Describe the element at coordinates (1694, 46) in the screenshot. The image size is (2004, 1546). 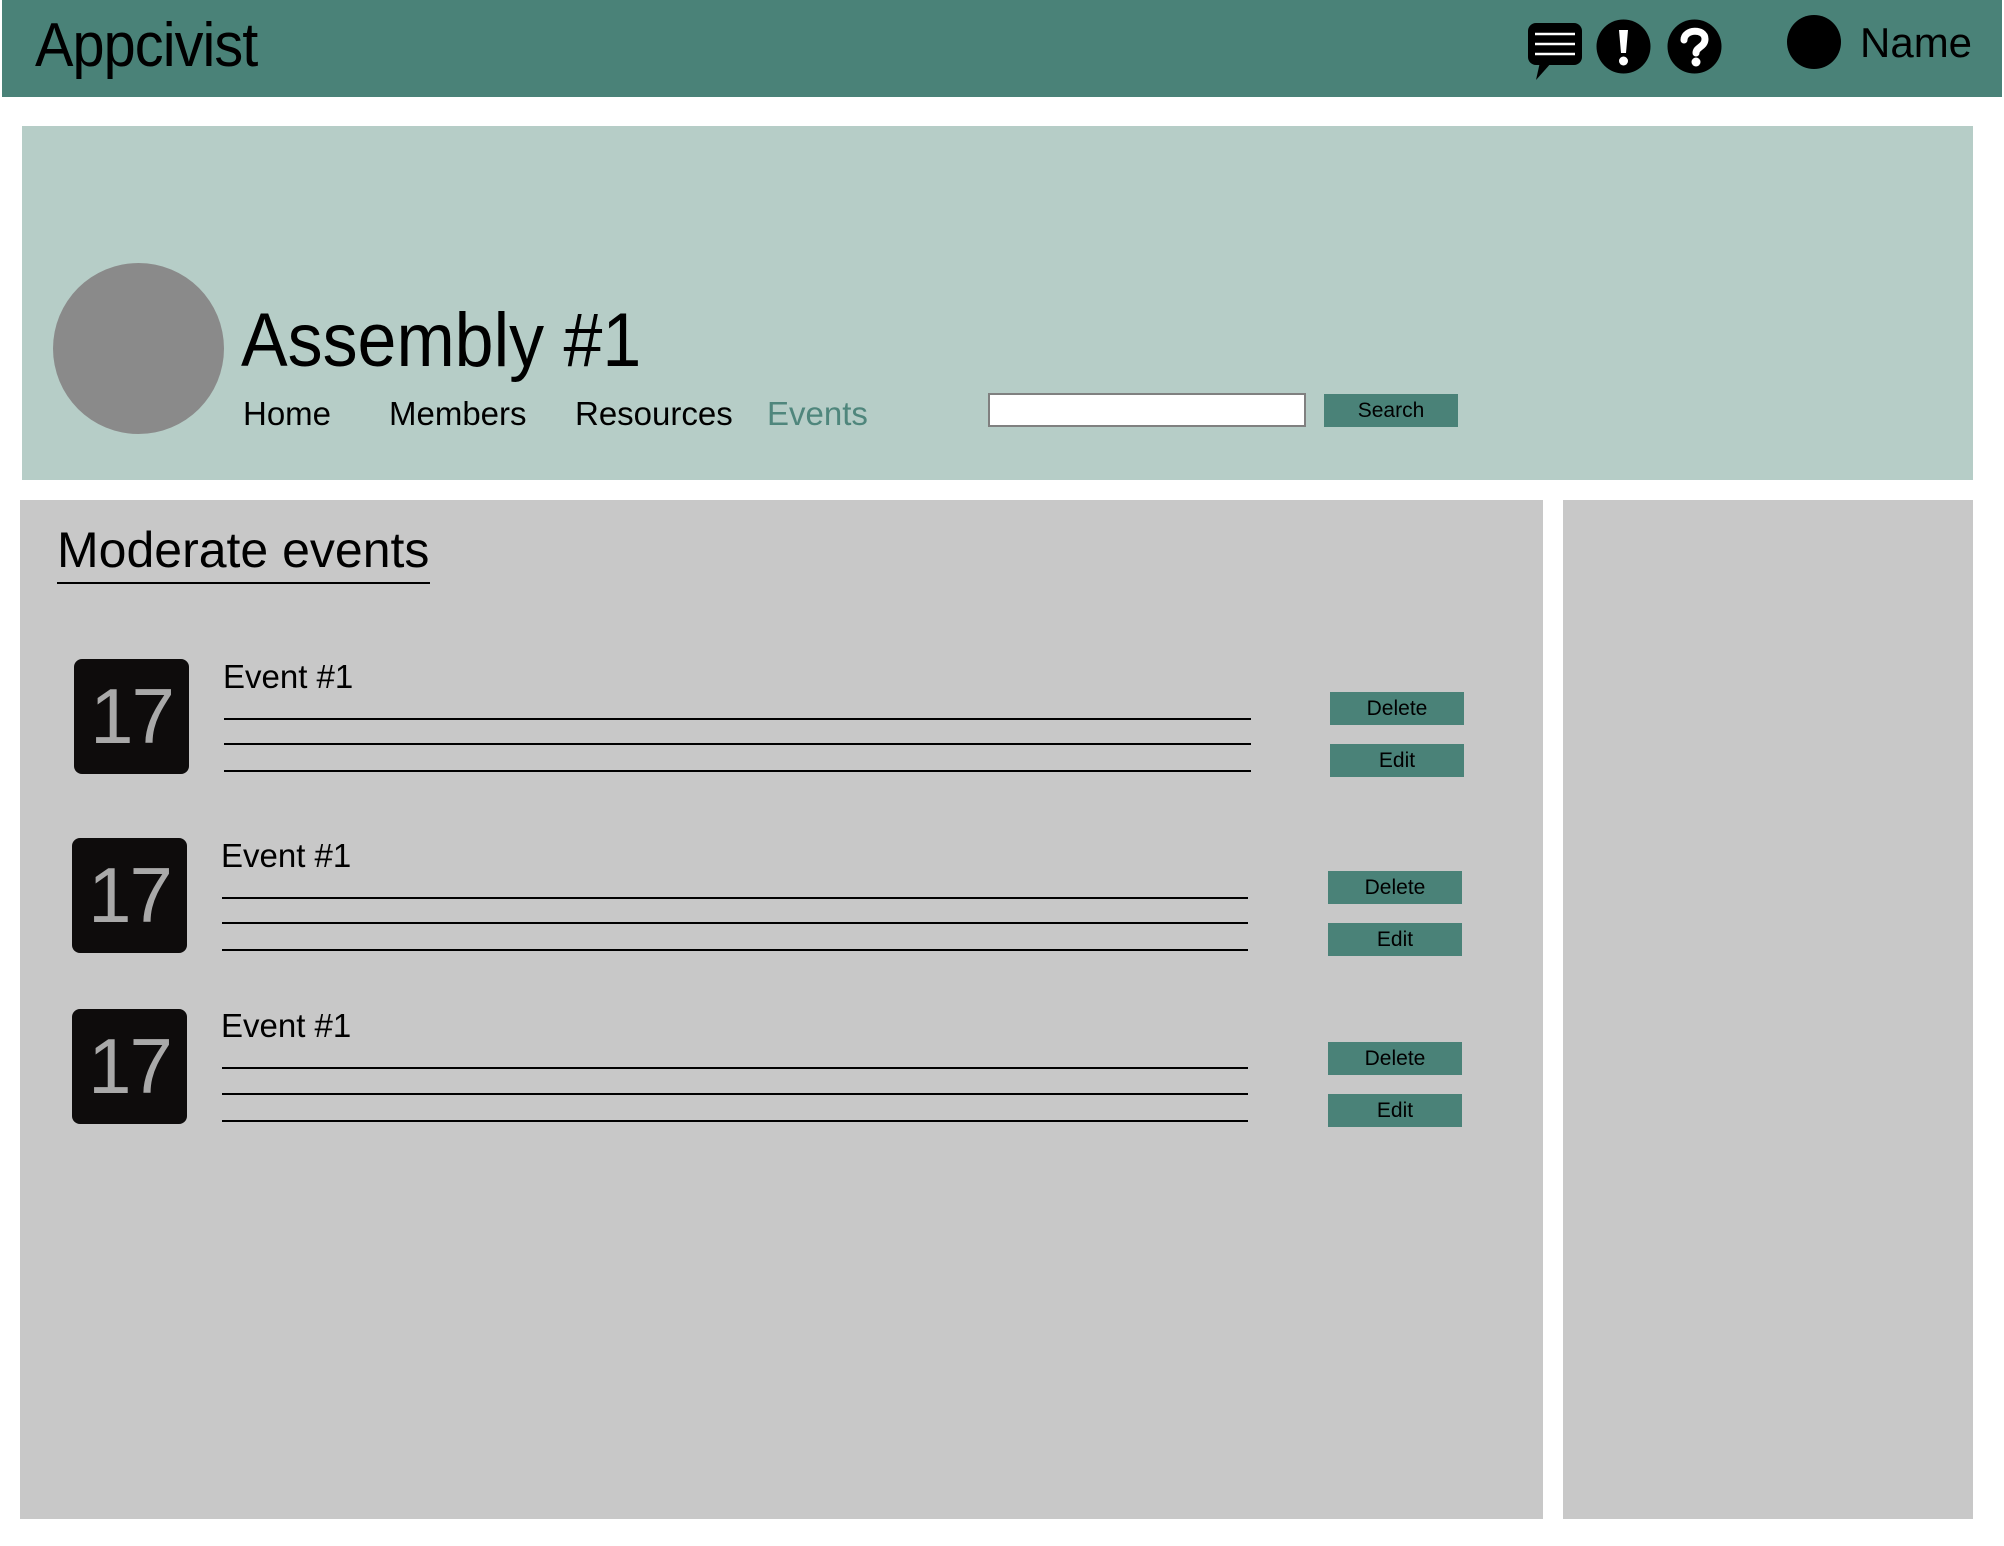
I see `help-icon` at that location.